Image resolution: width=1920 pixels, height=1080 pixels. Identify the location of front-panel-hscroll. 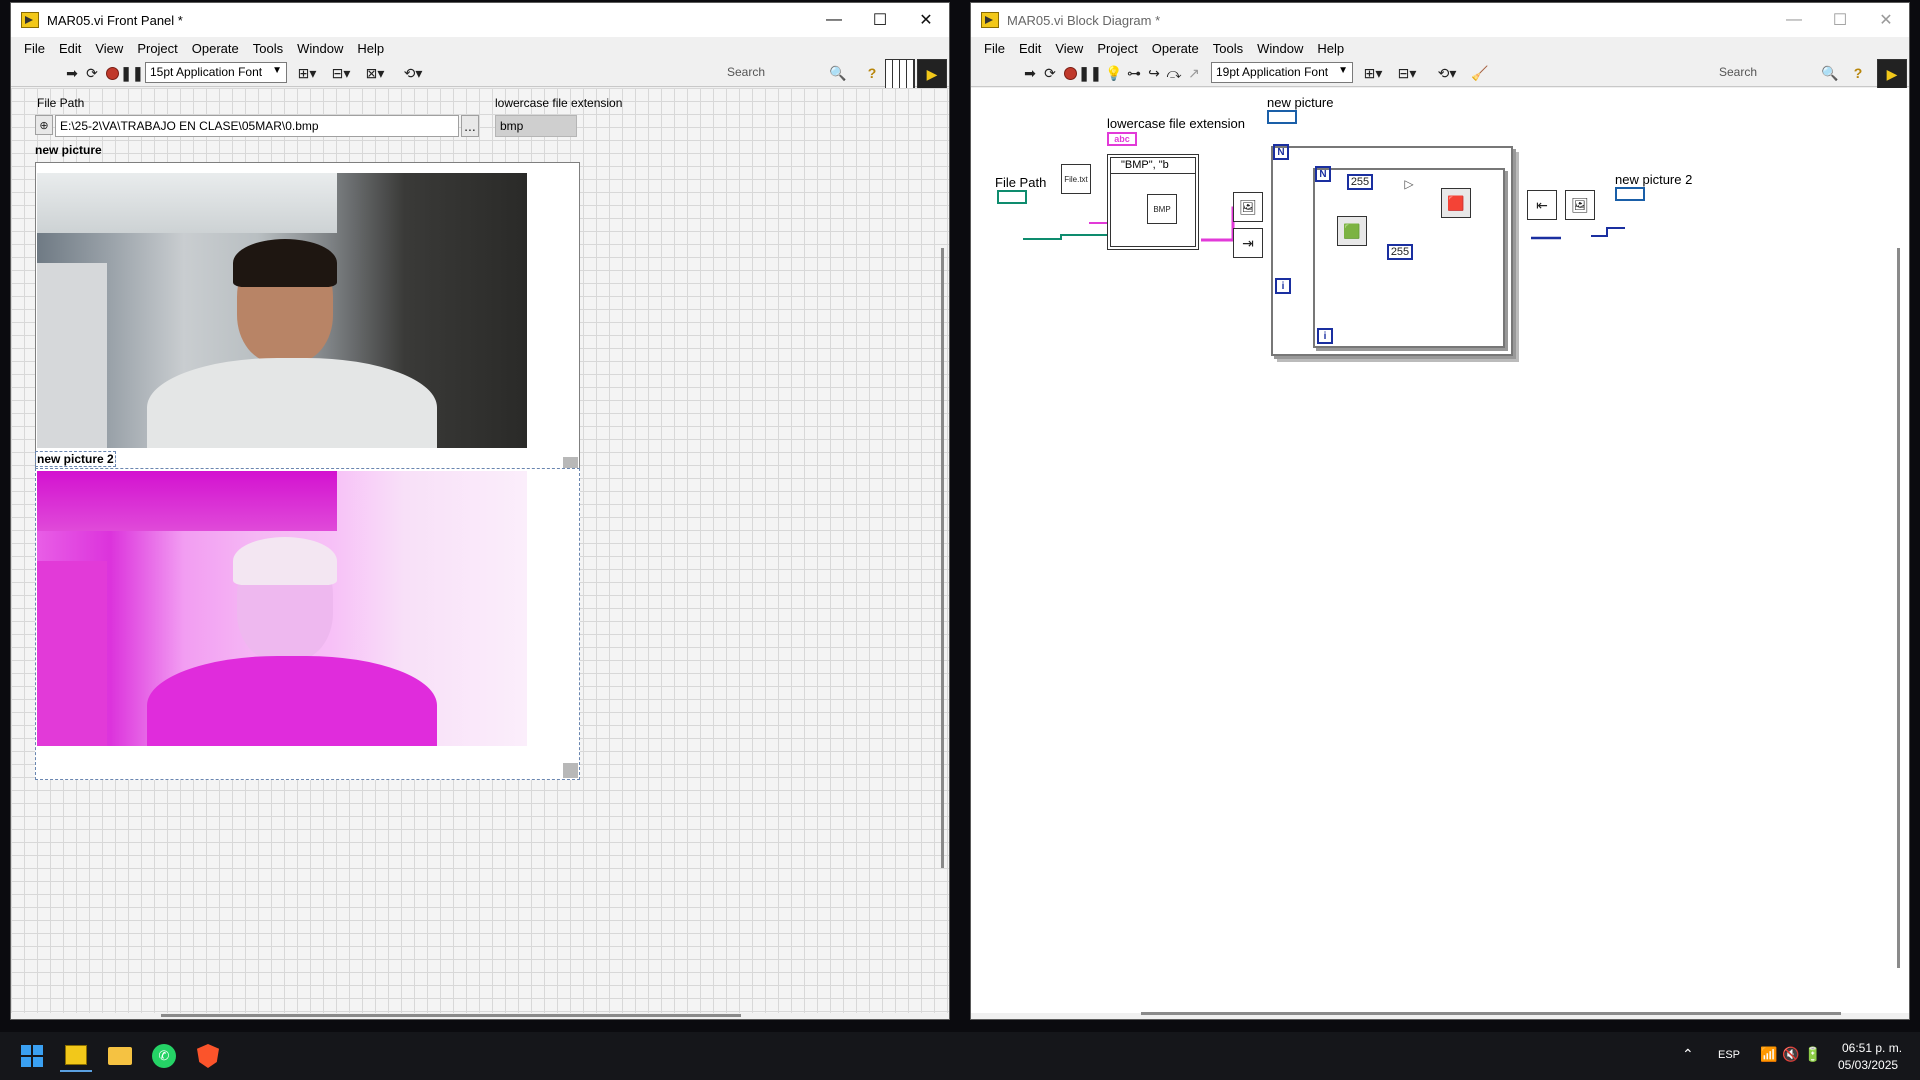
(451, 1015).